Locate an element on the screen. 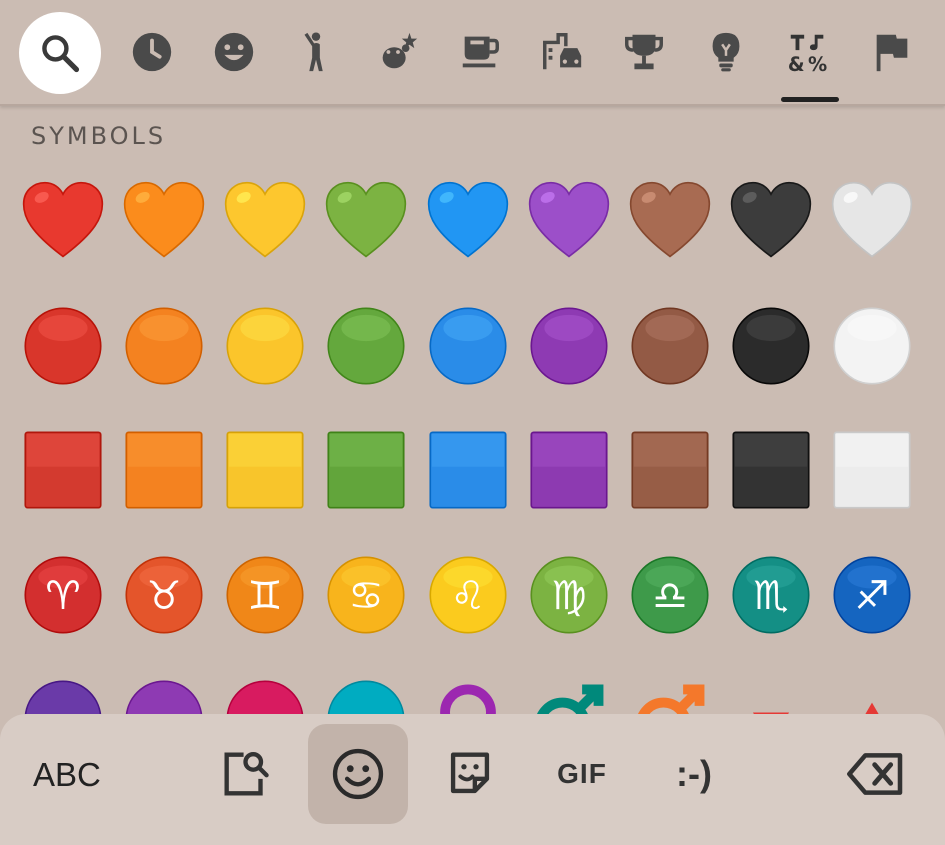 This screenshot has width=945, height=845. emoji-zodiac-7: ♎ is located at coordinates (670, 595).